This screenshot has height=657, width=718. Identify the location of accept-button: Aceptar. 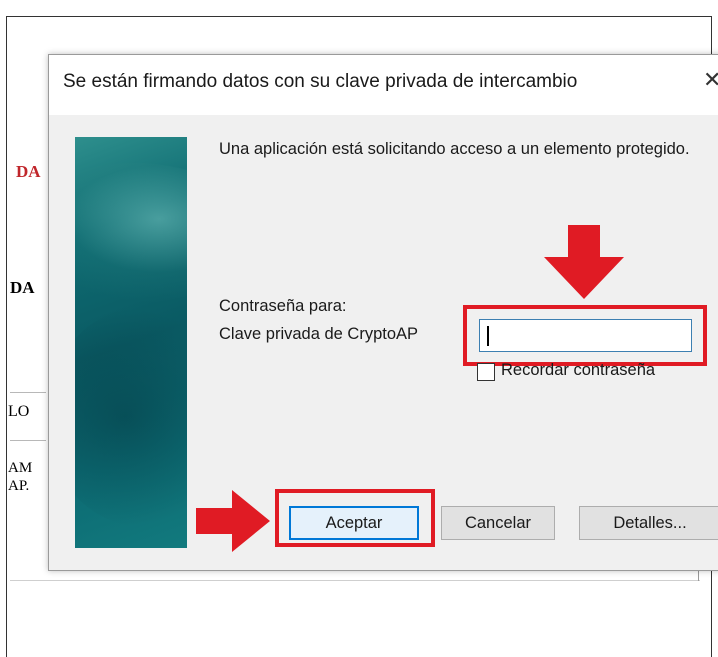
(354, 523).